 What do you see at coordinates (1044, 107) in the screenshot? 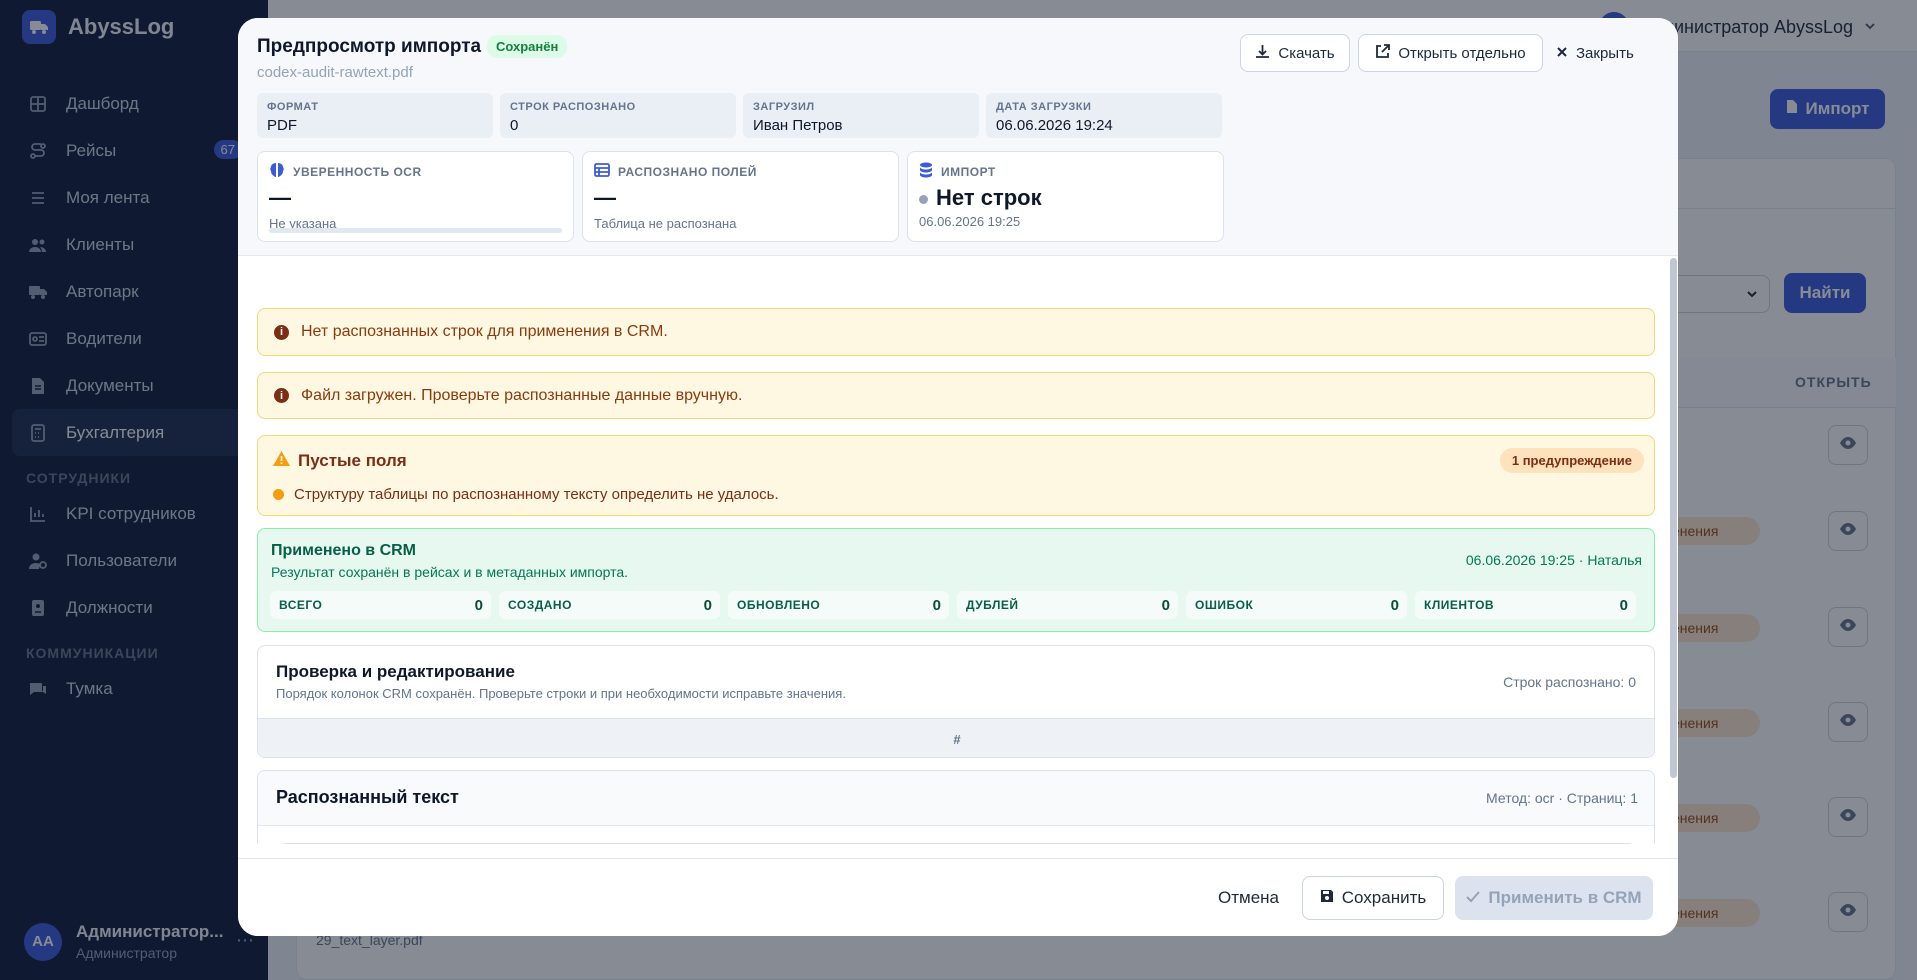
I see `meta-label: ДАТА ЗАГРУЗКИ` at bounding box center [1044, 107].